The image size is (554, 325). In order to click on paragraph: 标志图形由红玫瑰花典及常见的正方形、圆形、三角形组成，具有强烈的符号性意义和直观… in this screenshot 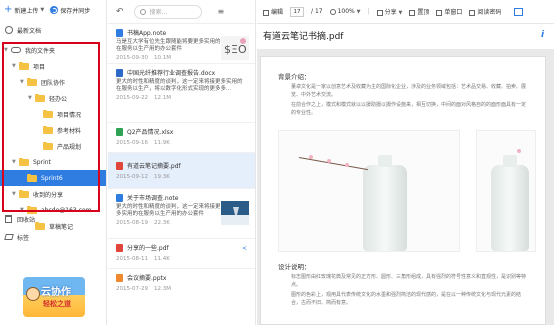, I will do `click(409, 281)`.